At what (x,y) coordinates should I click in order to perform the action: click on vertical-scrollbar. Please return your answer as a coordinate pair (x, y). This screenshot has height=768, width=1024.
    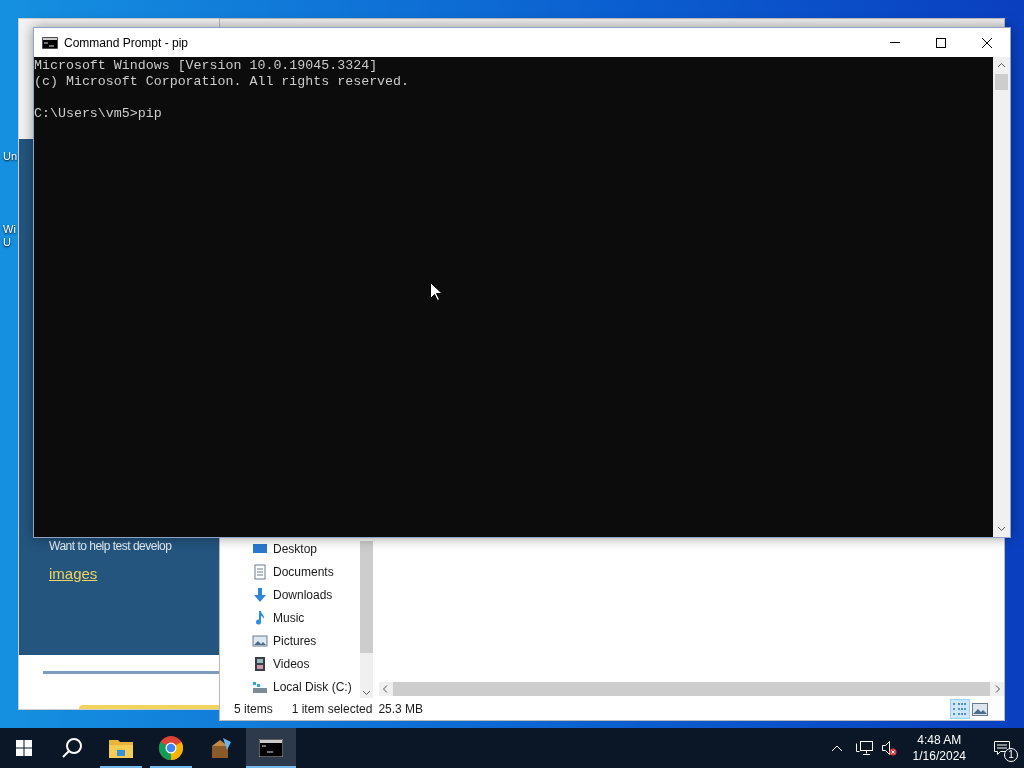
    Looking at the image, I should click on (366, 619).